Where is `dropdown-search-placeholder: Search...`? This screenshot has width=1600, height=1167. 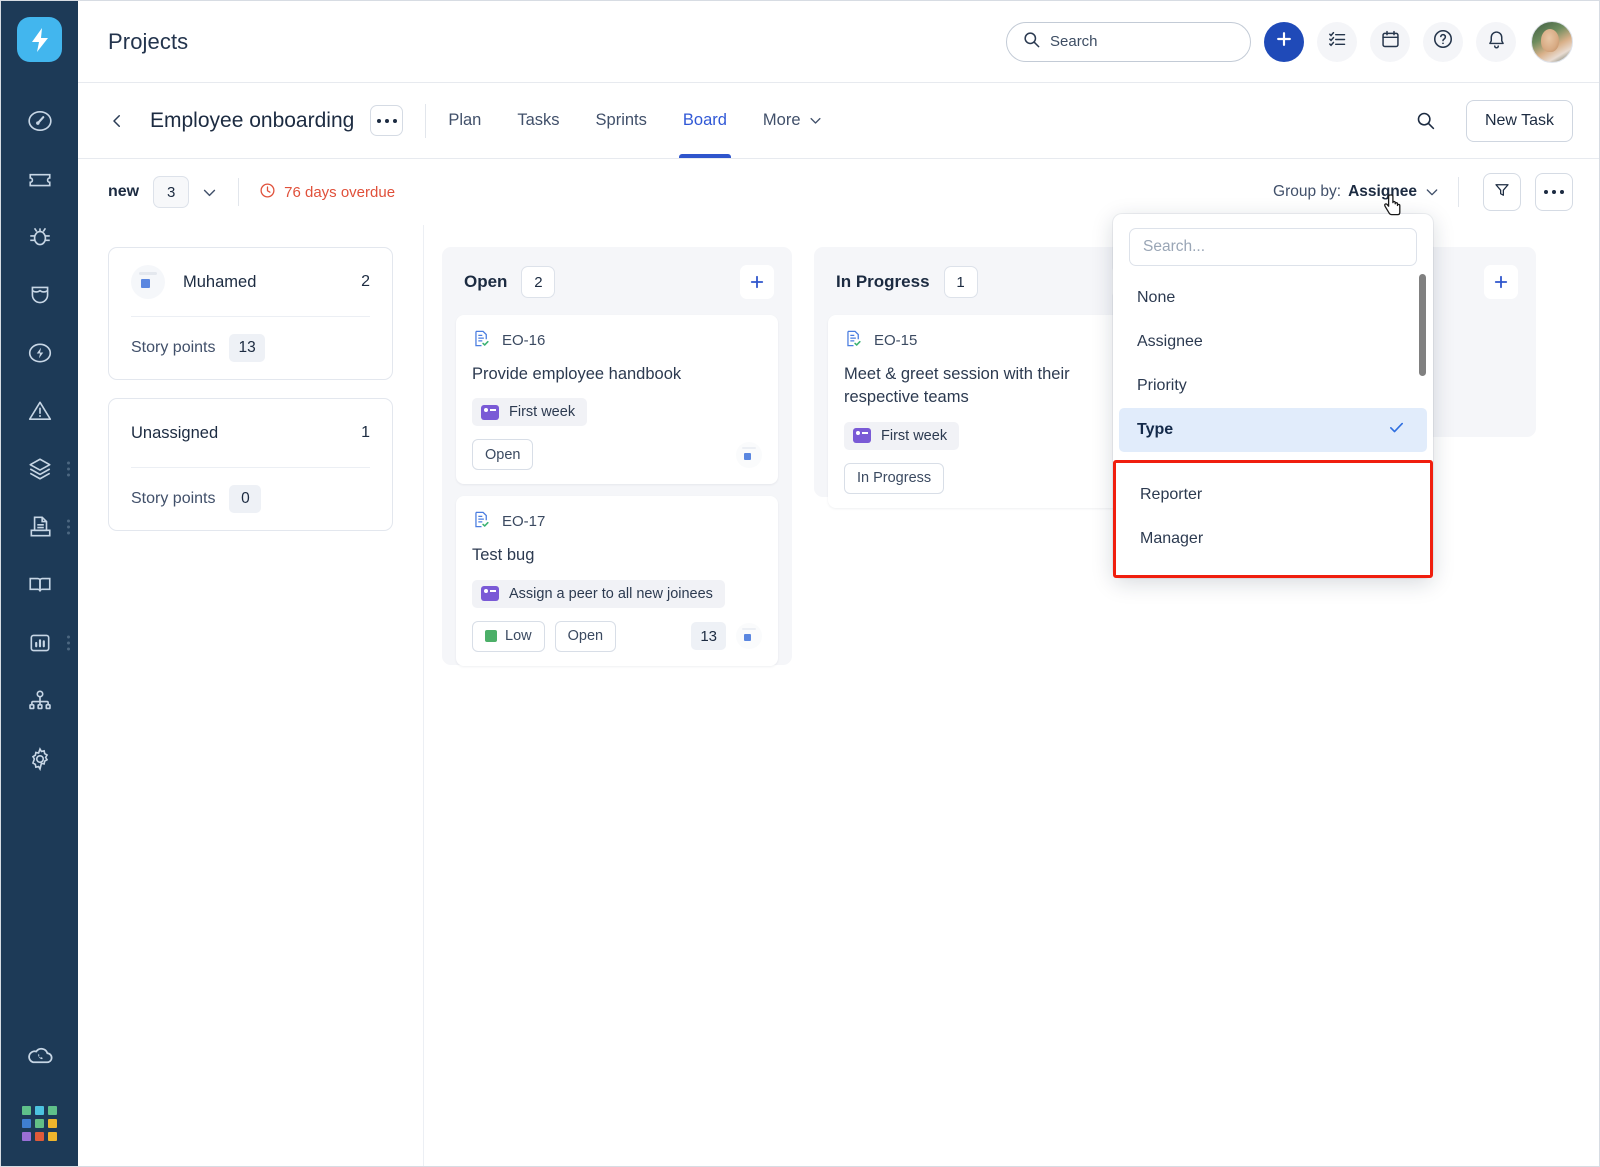
dropdown-search-placeholder: Search... is located at coordinates (1174, 246).